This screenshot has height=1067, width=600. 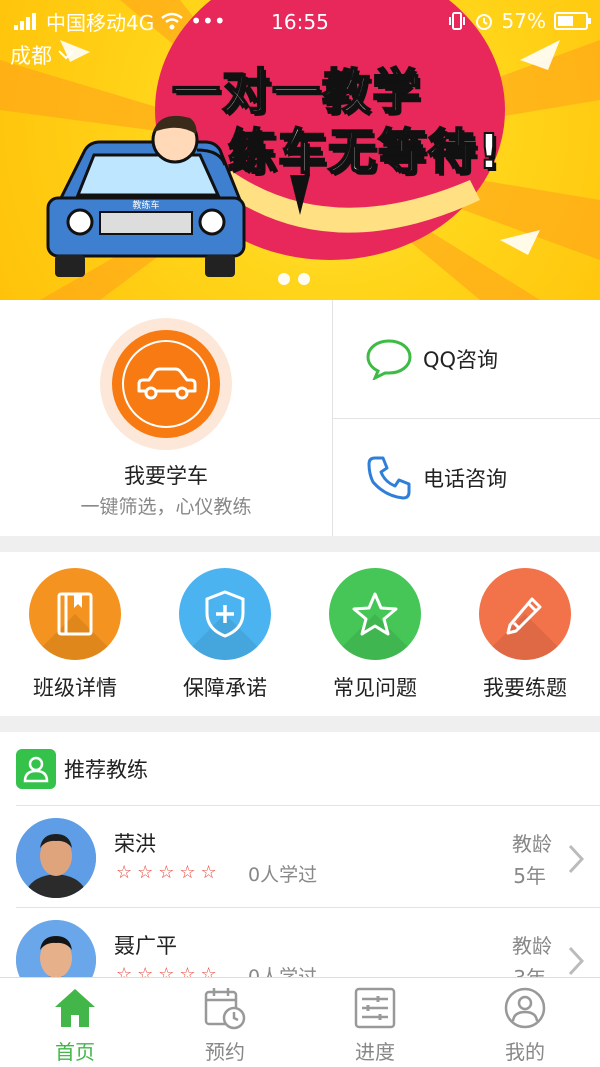 I want to click on faq-button: 常见问题, so click(x=375, y=634).